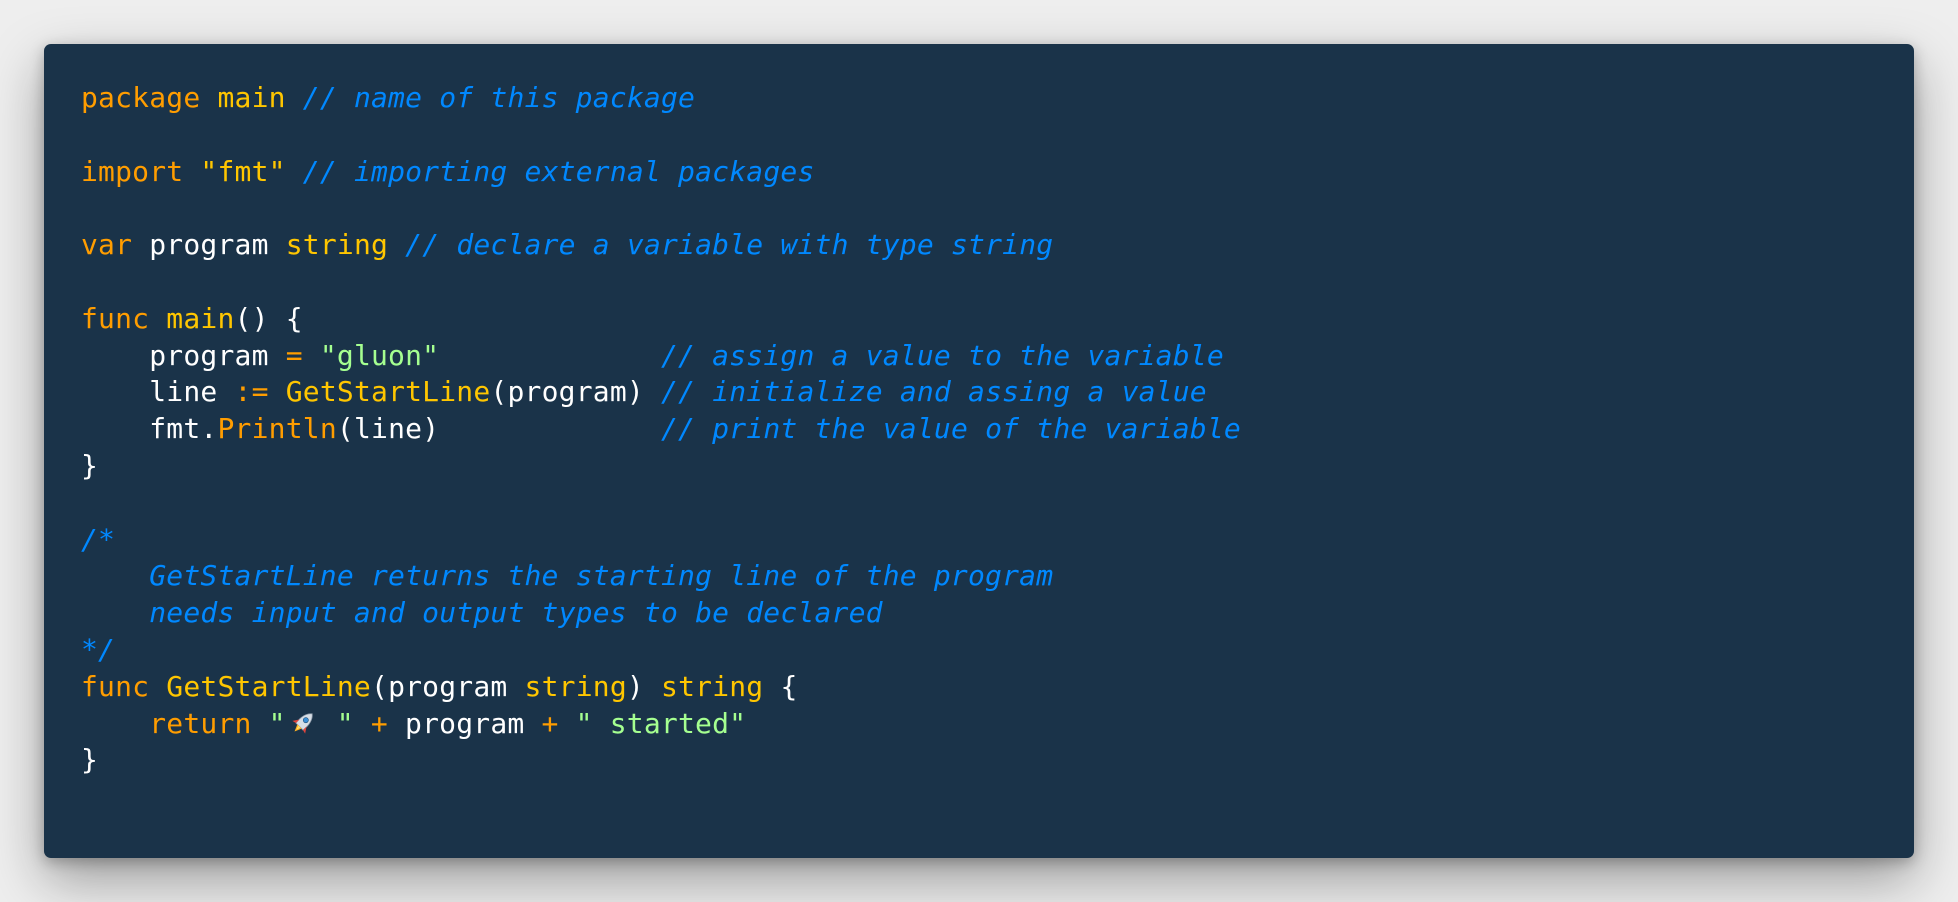 The image size is (1958, 902). Describe the element at coordinates (661, 540) in the screenshot. I see `code-line-13: /*` at that location.